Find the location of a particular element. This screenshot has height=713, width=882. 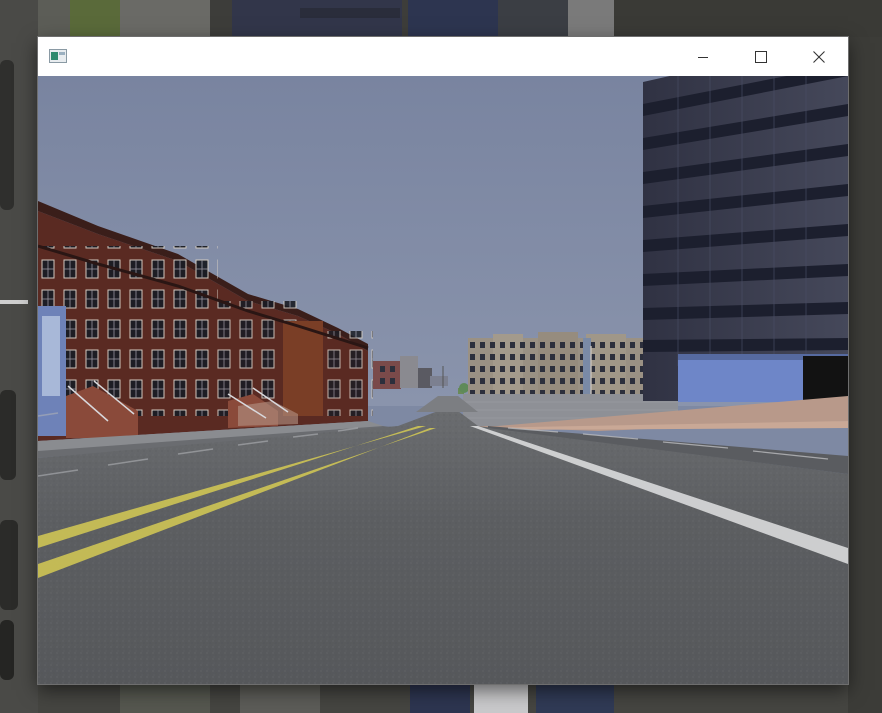

maximize-button is located at coordinates (761, 56).